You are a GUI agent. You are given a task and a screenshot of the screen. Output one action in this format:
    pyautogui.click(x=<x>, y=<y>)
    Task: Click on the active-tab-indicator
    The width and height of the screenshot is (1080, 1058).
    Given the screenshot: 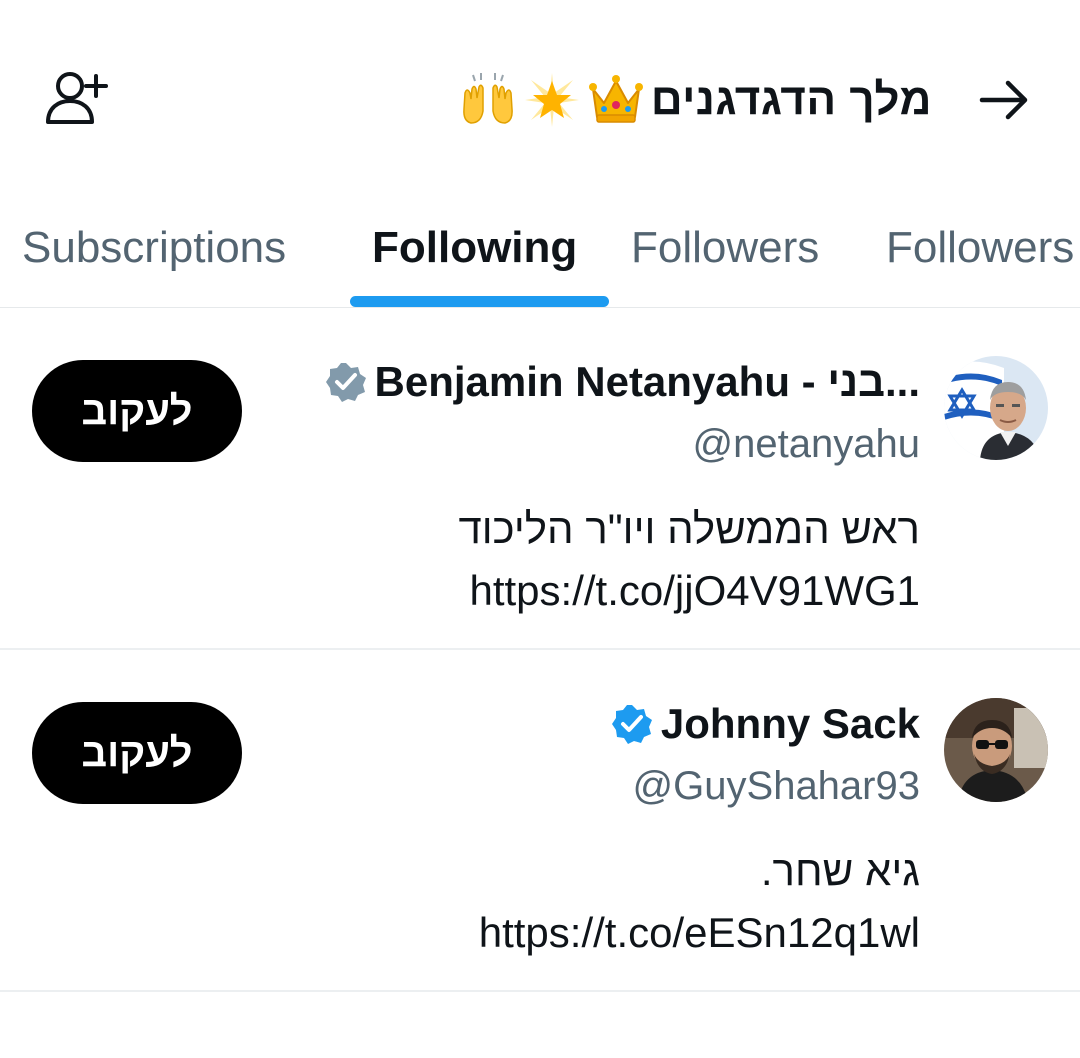 What is the action you would take?
    pyautogui.click(x=479, y=301)
    